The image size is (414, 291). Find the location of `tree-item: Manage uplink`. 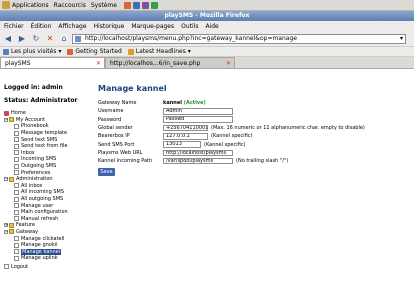

tree-item: Manage uplink is located at coordinates (46, 258).